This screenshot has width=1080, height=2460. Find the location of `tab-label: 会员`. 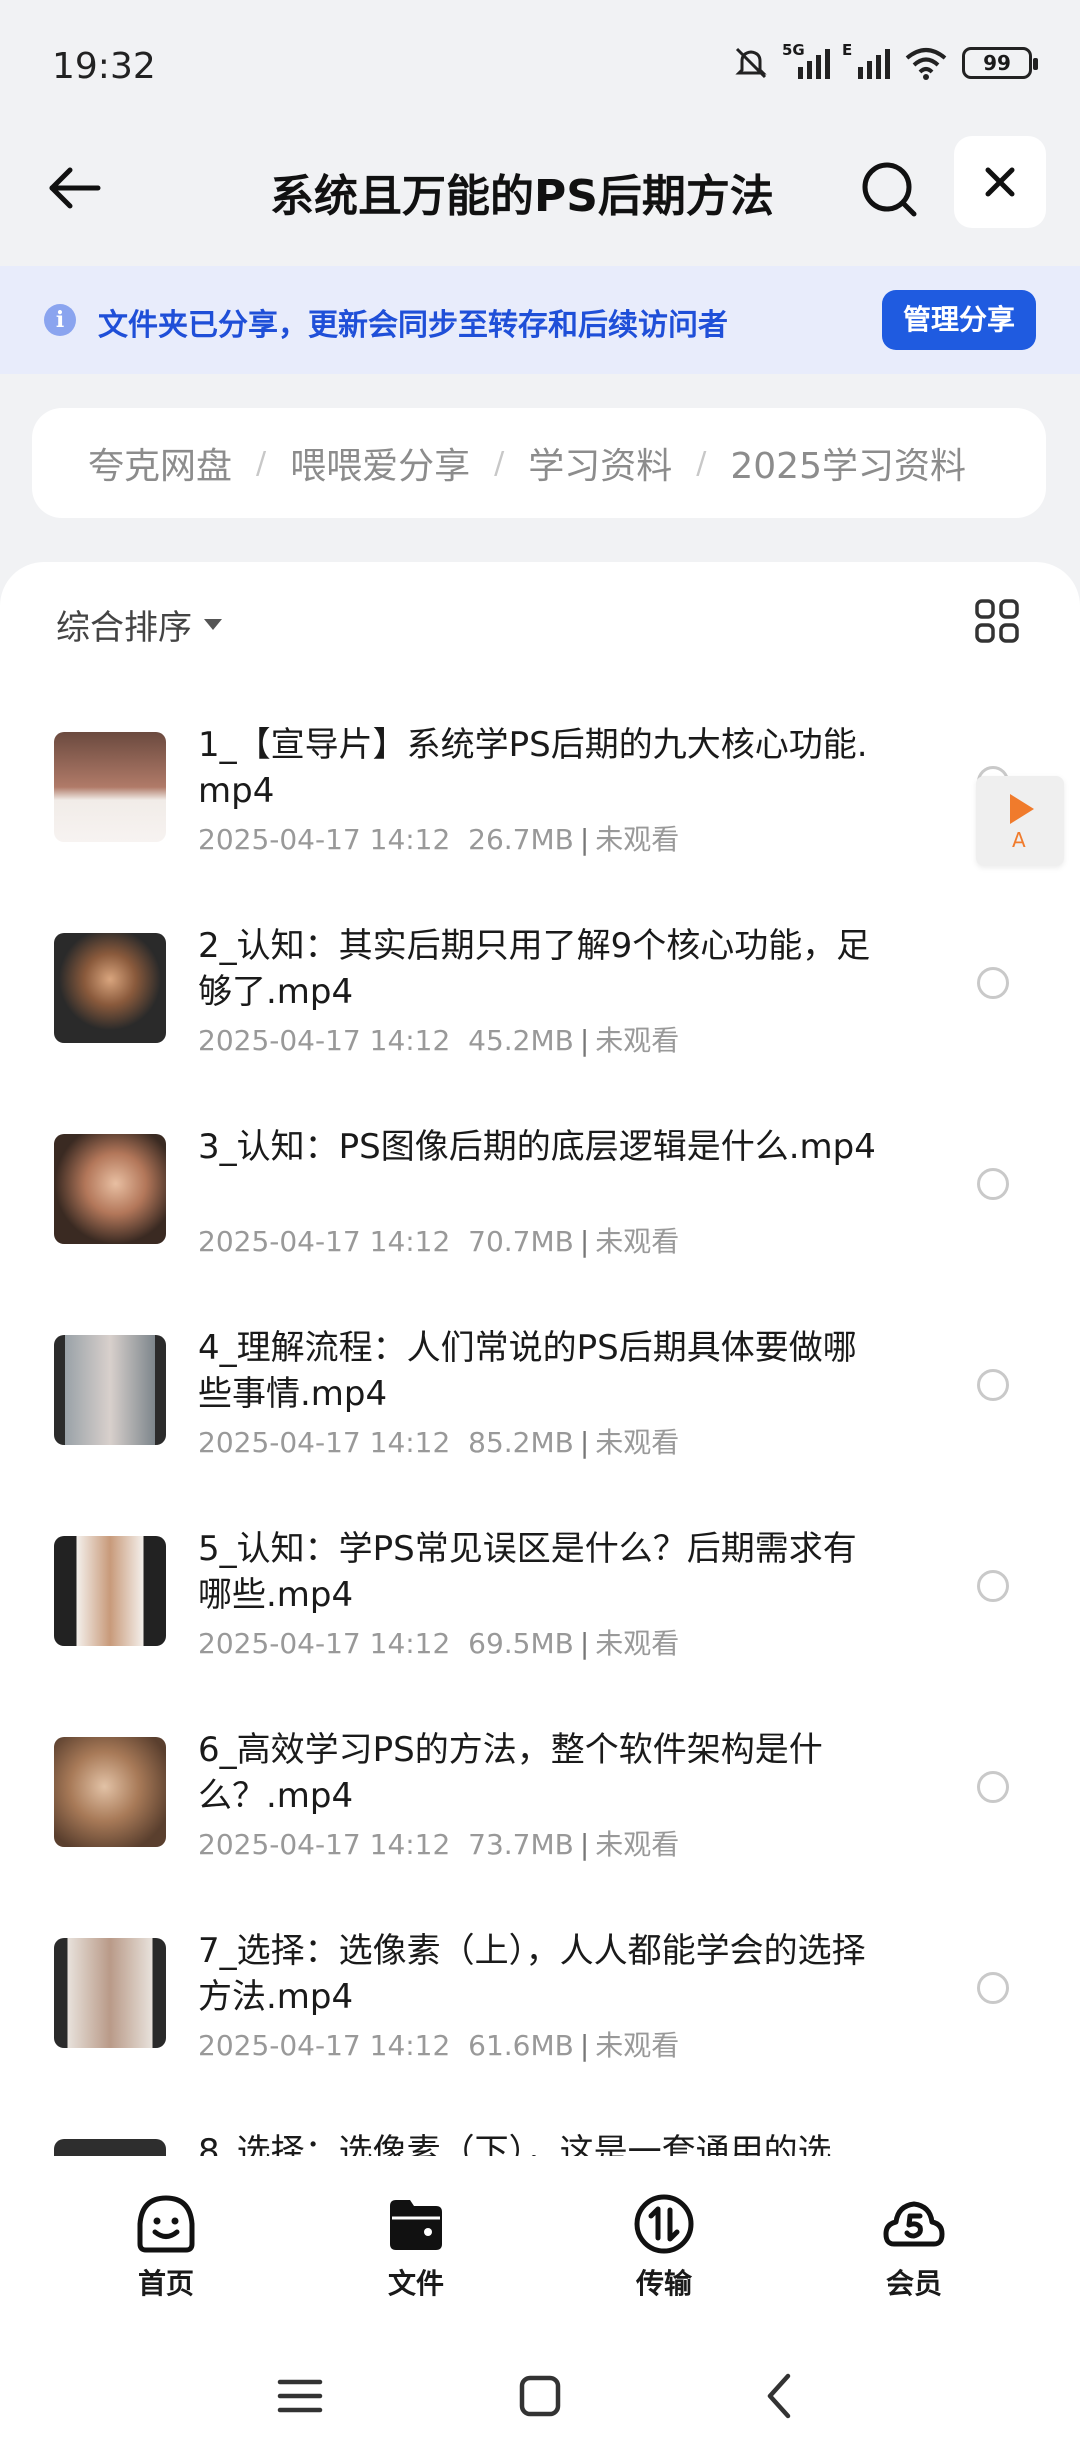

tab-label: 会员 is located at coordinates (913, 2283).